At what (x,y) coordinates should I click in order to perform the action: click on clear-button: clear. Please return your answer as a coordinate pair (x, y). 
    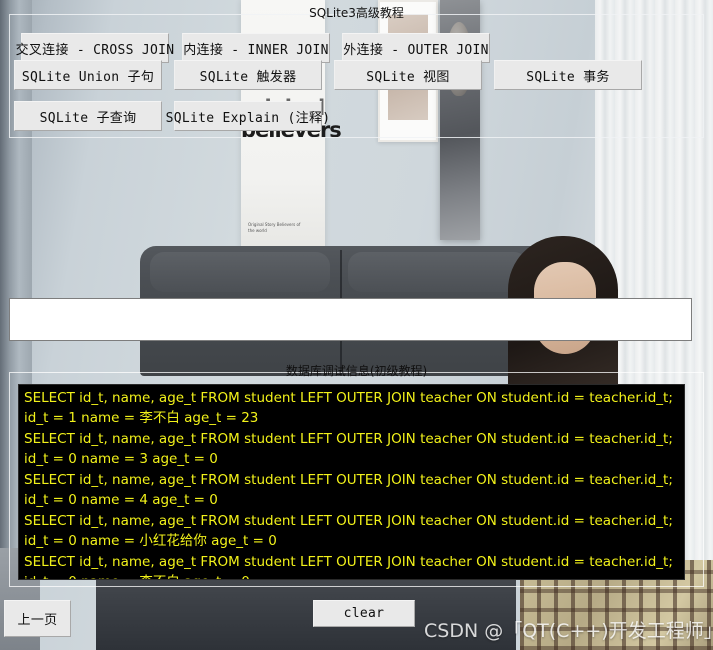
    Looking at the image, I should click on (364, 613).